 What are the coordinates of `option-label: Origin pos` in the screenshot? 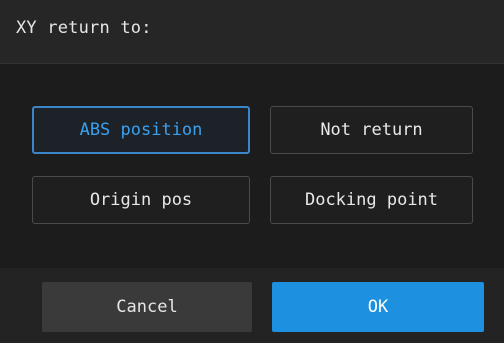 It's located at (141, 200).